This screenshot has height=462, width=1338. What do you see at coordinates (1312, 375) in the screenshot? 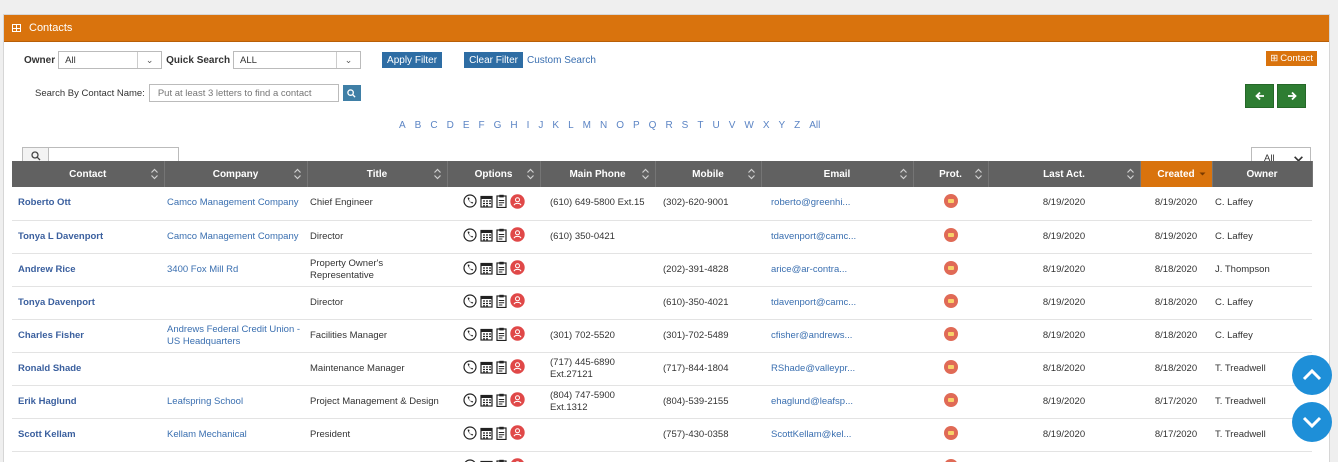
I see `scroll-up-button` at bounding box center [1312, 375].